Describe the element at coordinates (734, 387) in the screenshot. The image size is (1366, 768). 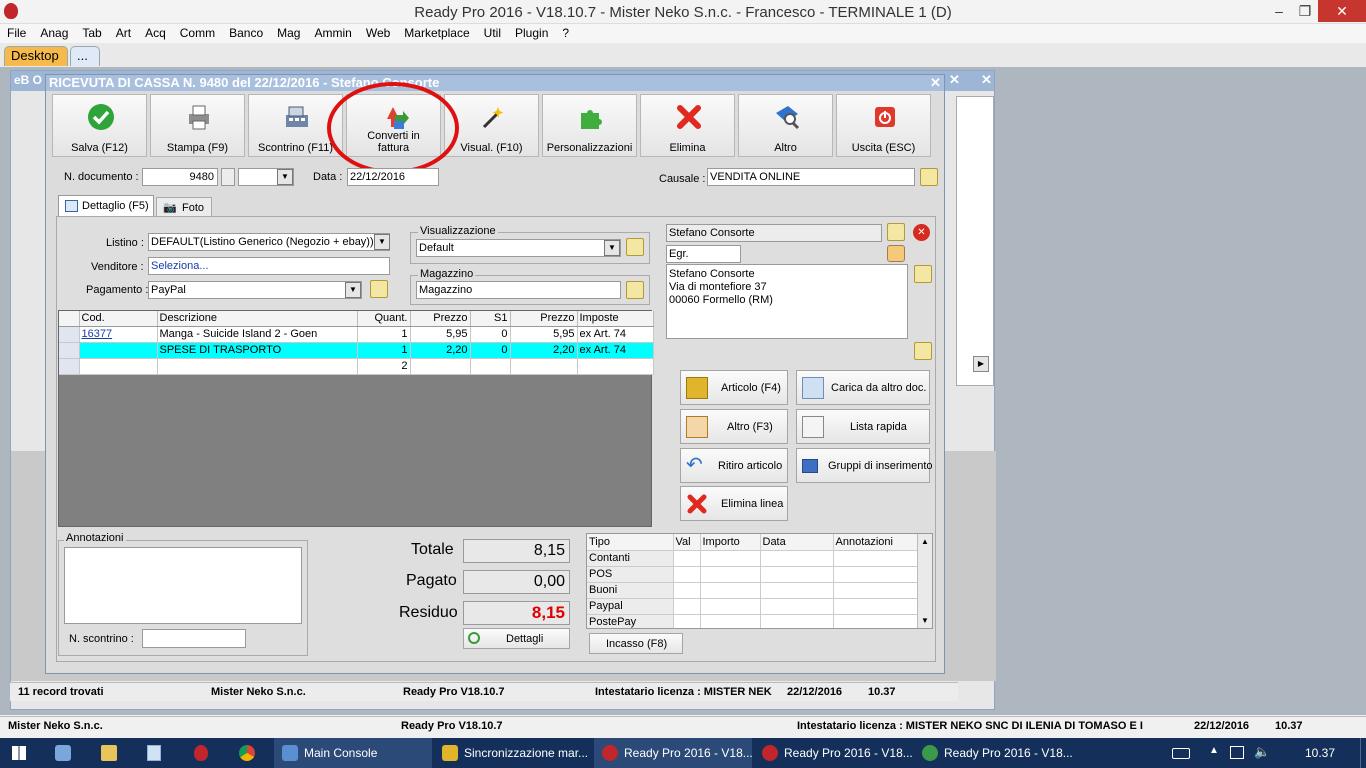
I see `add-article-button: Articolo (F4)` at that location.